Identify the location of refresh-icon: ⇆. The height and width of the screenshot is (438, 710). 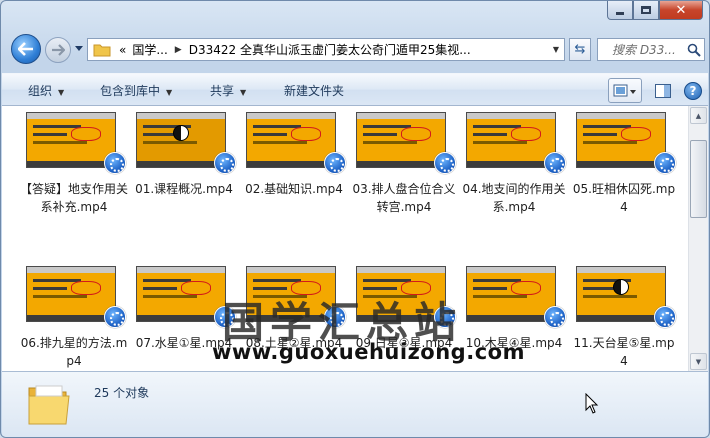
(580, 49).